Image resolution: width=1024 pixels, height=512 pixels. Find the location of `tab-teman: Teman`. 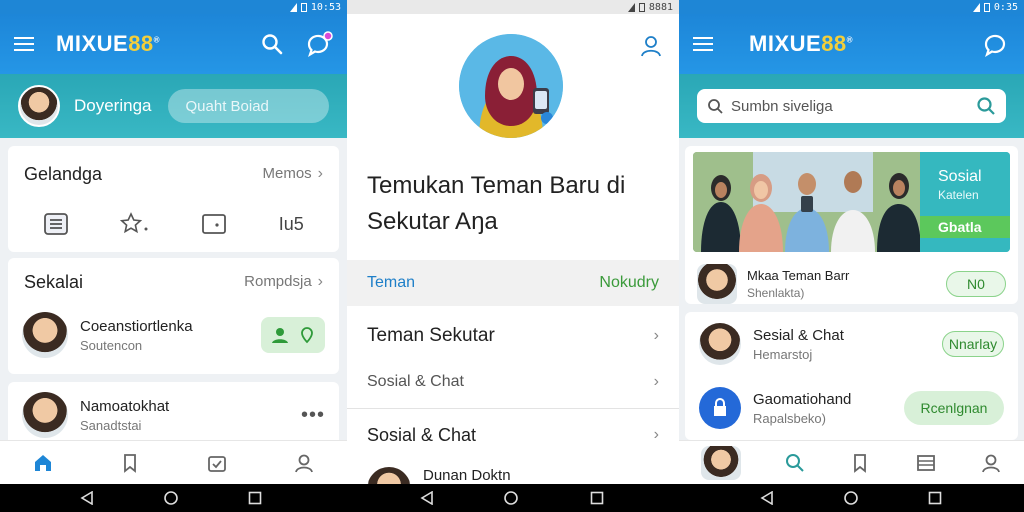

tab-teman: Teman is located at coordinates (391, 283).